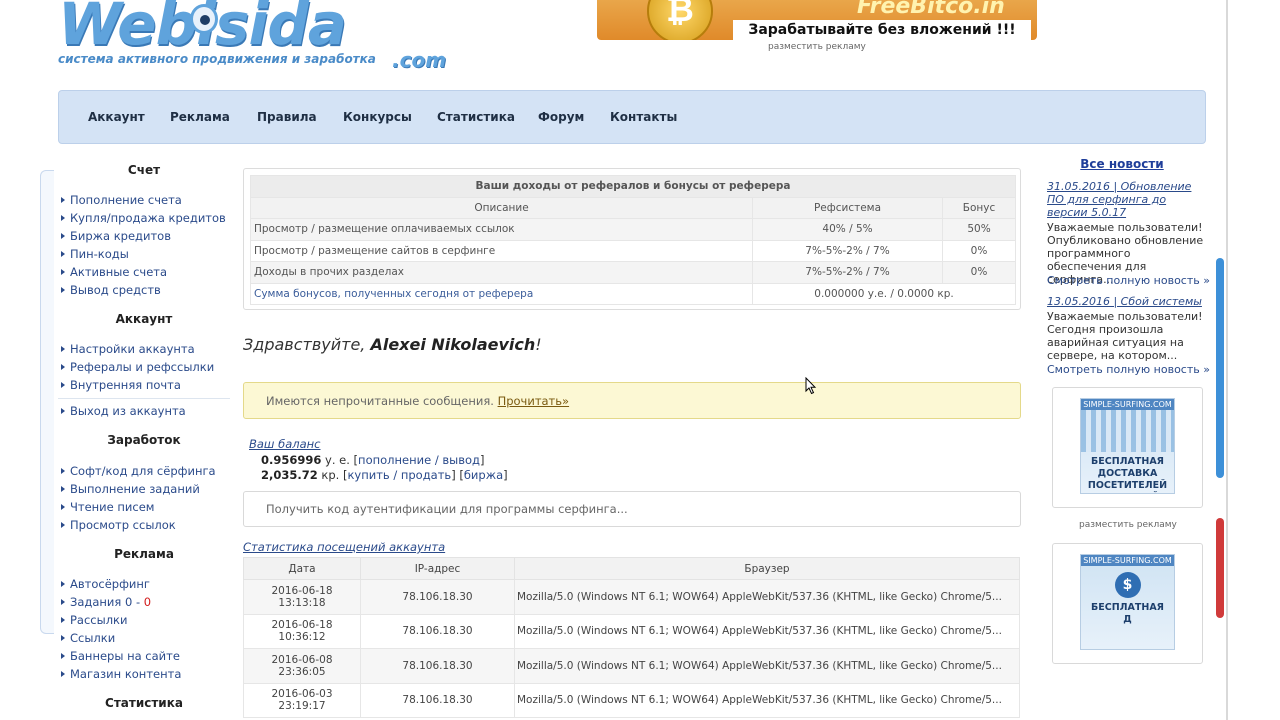 The image size is (1280, 720). What do you see at coordinates (105, 584) in the screenshot?
I see `sidebar-item-autosurf: Автосёрфинг` at bounding box center [105, 584].